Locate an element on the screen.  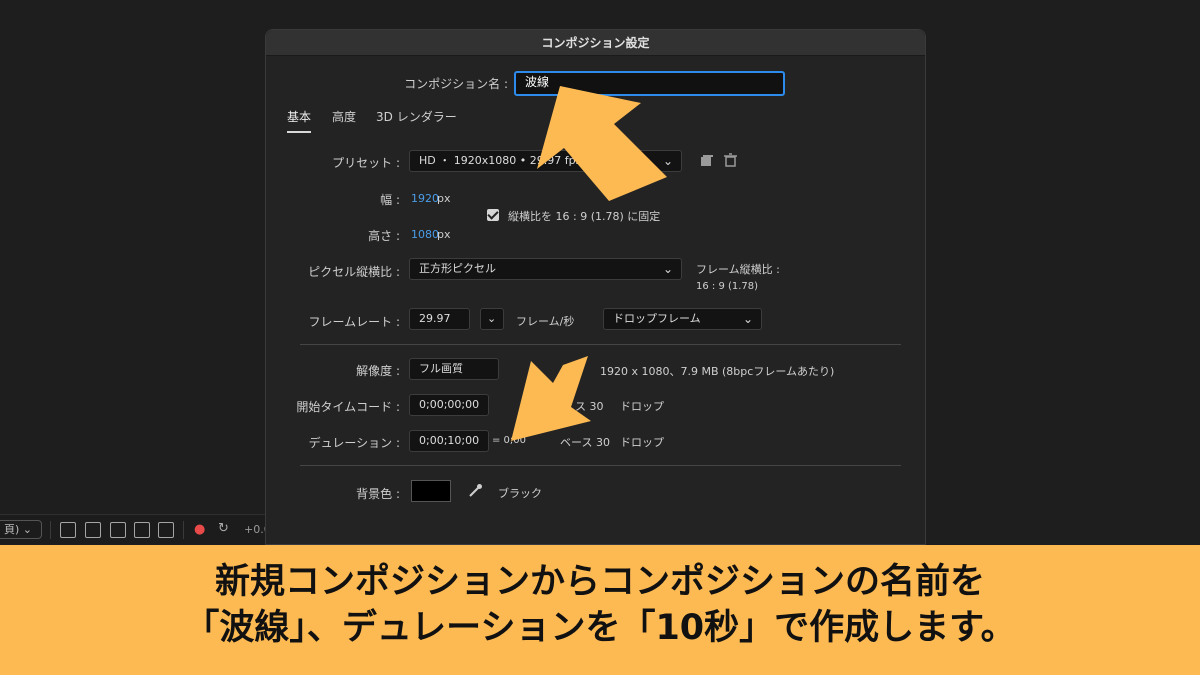
frame-rate-unit: フレーム/秒 is located at coordinates (545, 321).